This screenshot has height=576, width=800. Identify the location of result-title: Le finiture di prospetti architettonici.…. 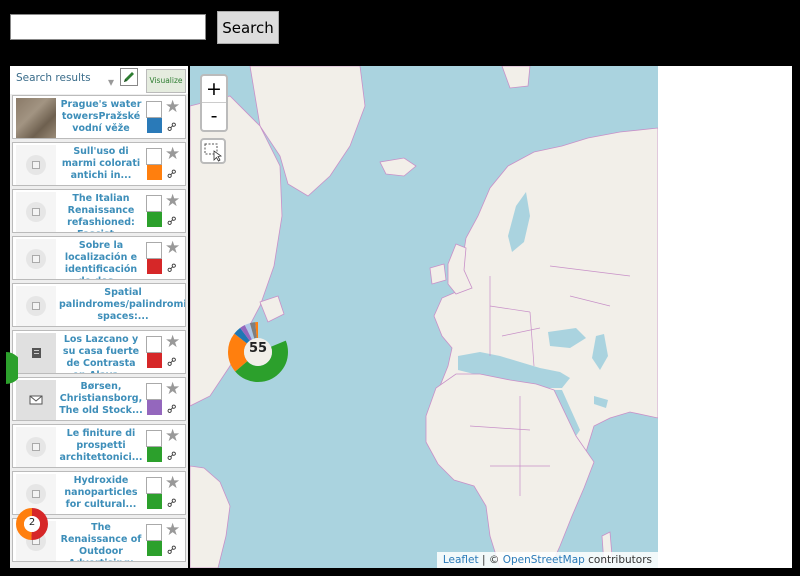
(101, 446).